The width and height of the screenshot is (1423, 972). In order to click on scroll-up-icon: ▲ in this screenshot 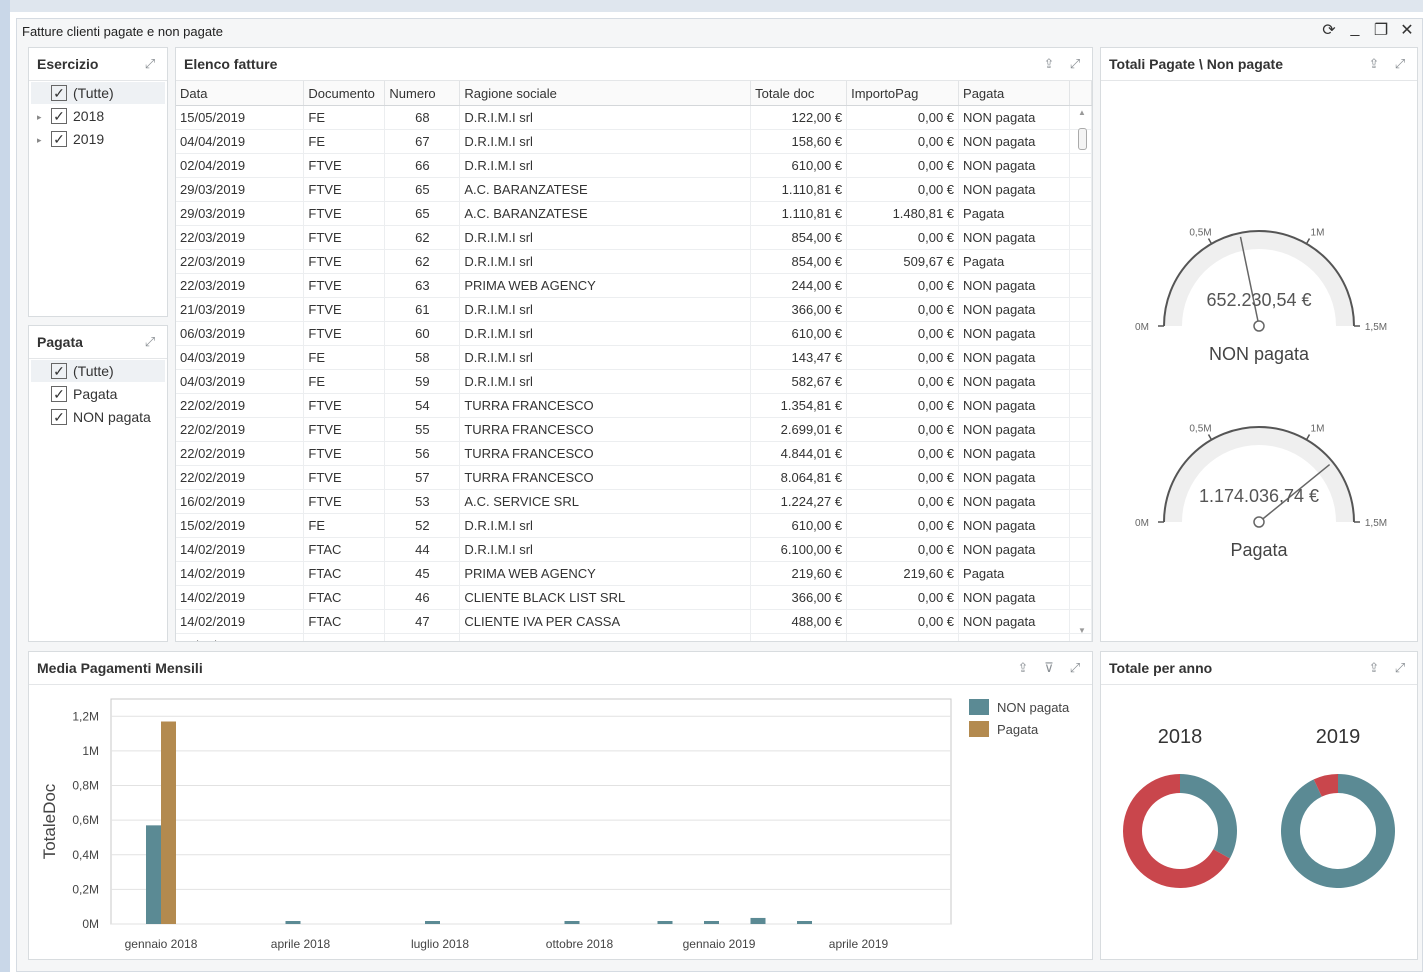, I will do `click(1082, 112)`.